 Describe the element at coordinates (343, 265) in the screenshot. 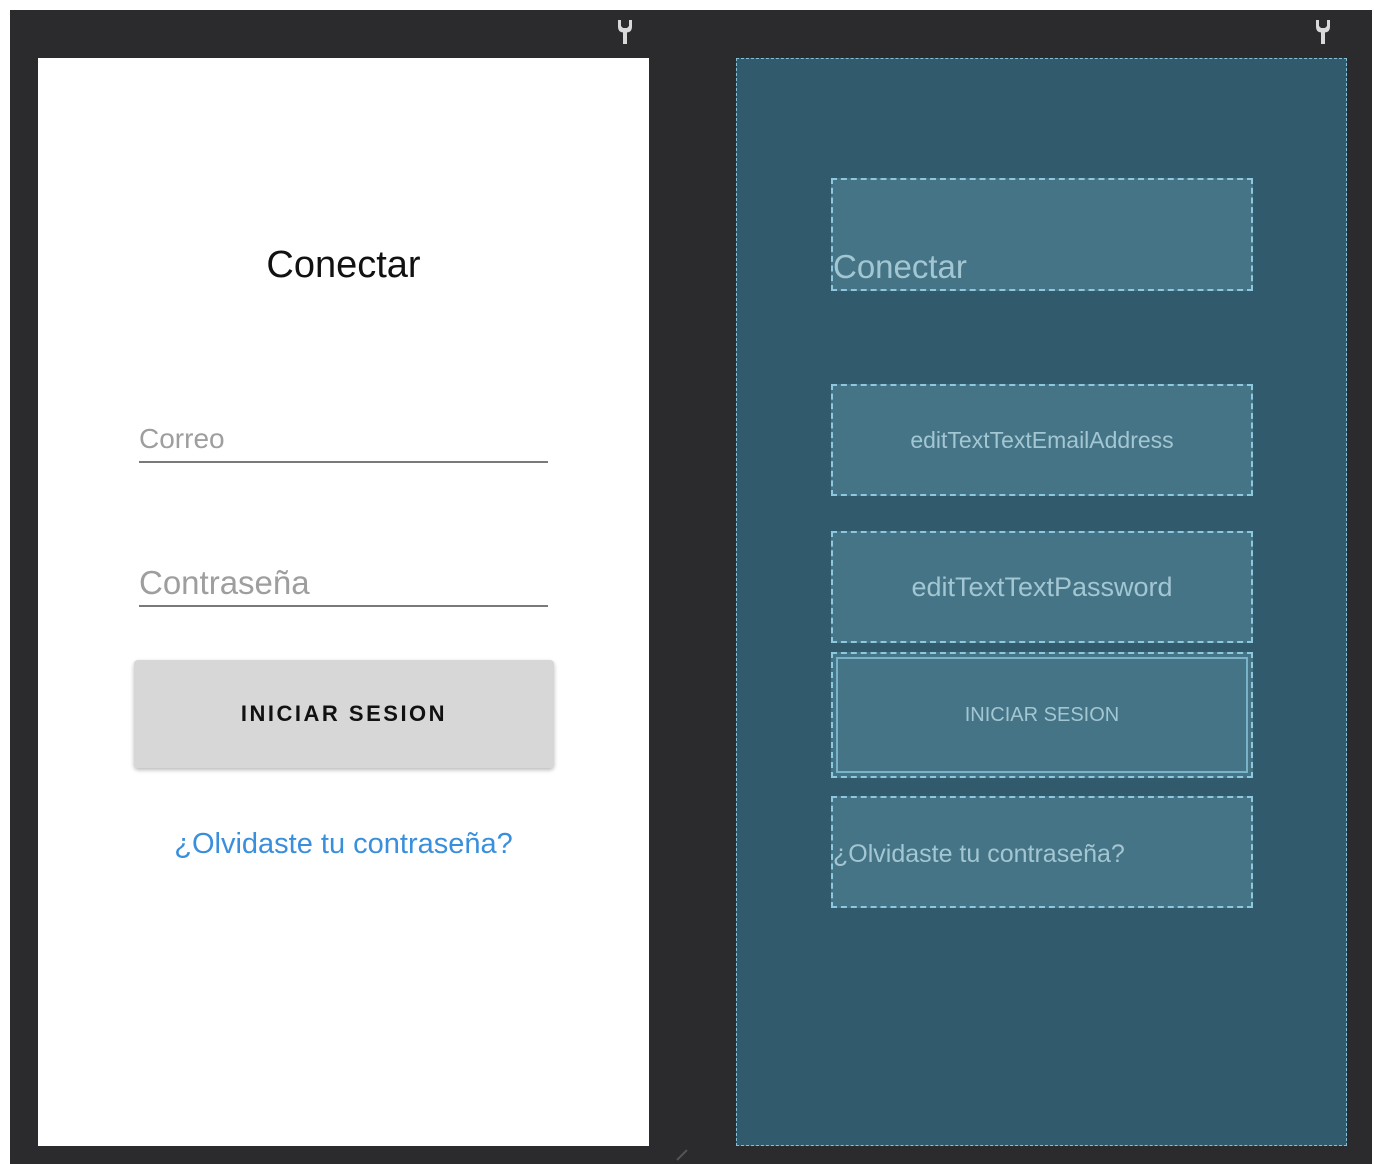

I see `page-title: Conectar` at that location.